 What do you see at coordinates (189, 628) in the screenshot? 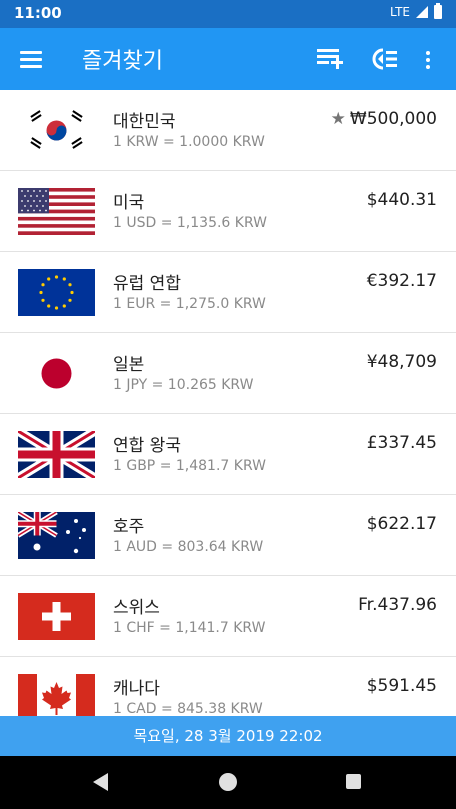
I see `exchange-rate: 1 CHF = 1,141.7 KRW` at bounding box center [189, 628].